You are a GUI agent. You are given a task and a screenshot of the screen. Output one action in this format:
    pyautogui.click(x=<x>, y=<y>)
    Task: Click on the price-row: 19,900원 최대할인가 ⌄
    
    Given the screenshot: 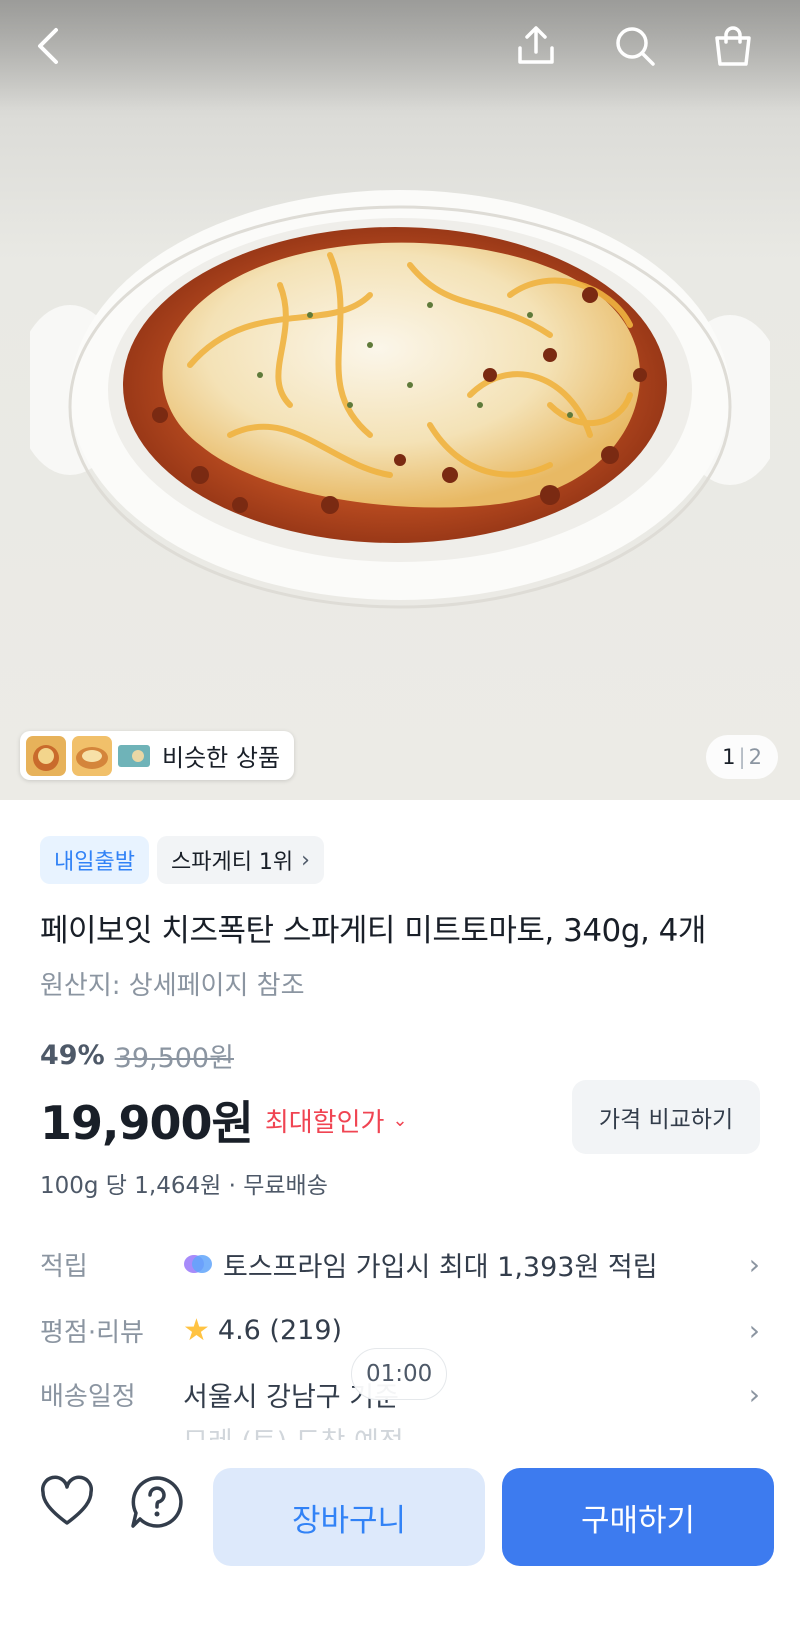 What is the action you would take?
    pyautogui.click(x=224, y=1120)
    